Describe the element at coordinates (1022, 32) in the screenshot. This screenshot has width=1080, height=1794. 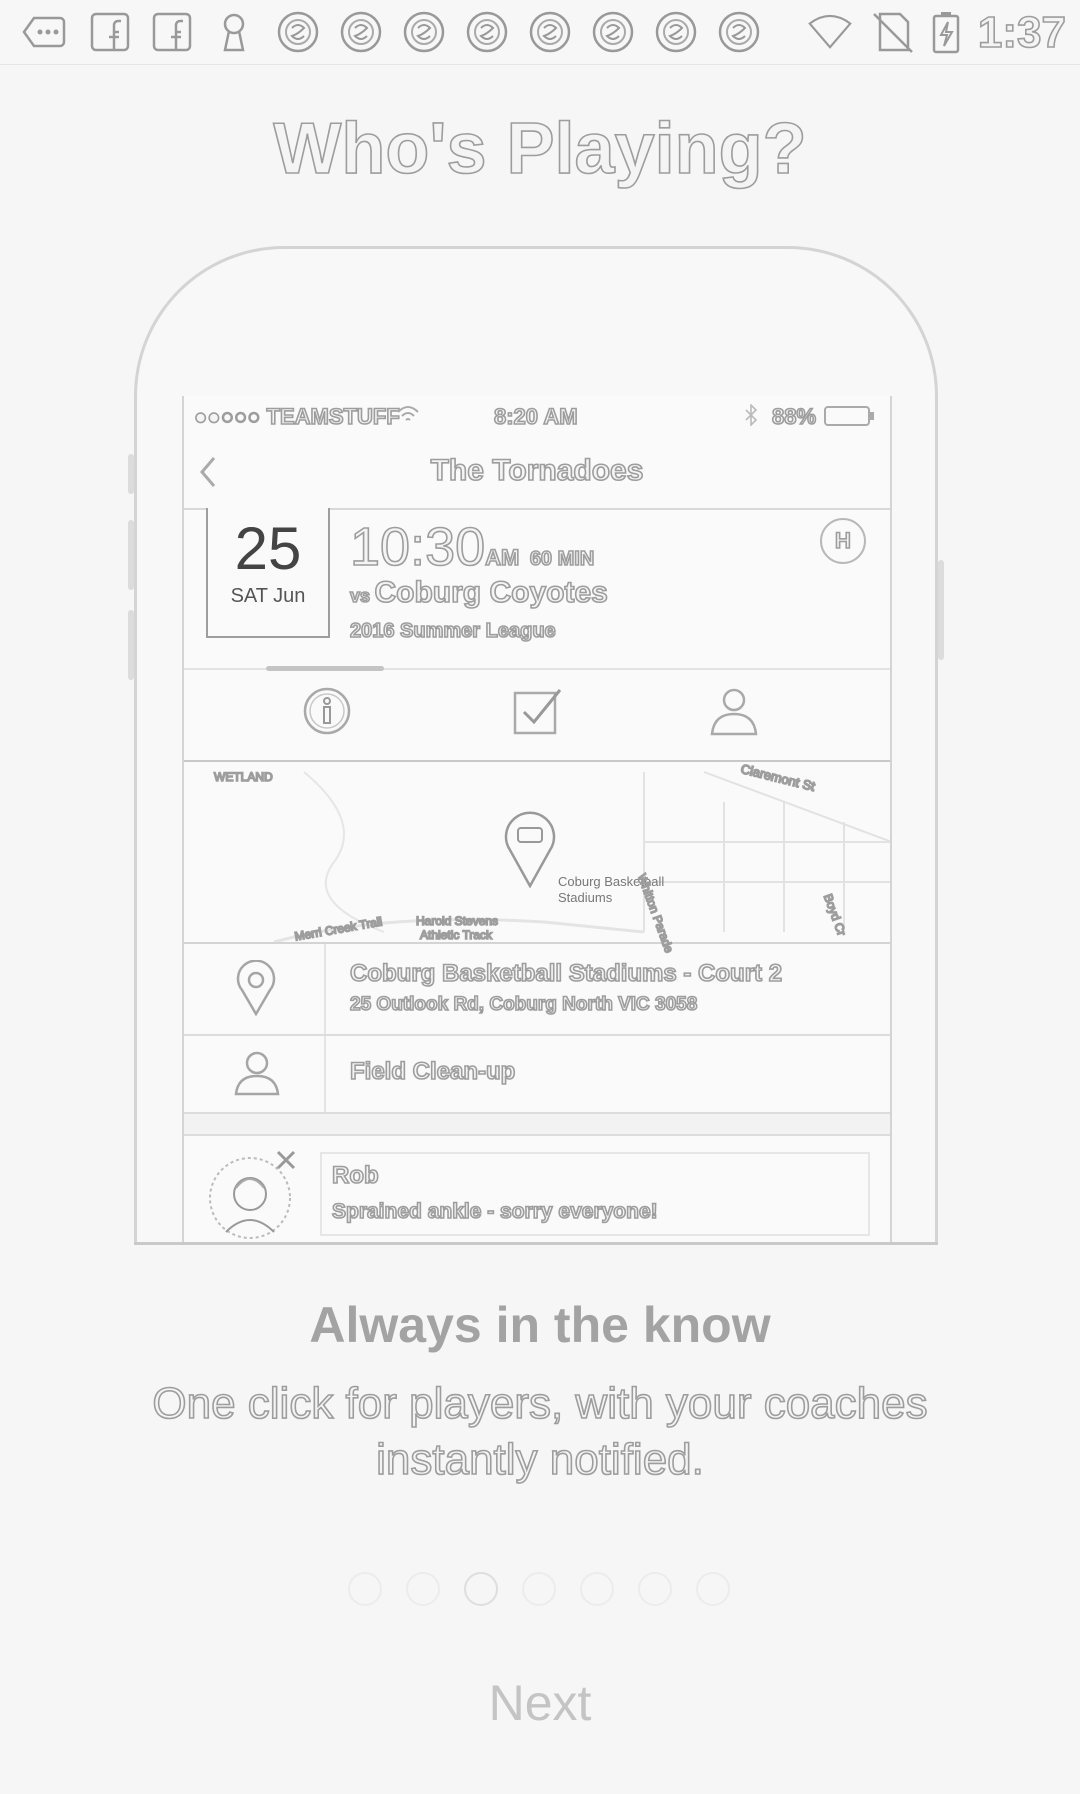
I see `clock: 1:37` at that location.